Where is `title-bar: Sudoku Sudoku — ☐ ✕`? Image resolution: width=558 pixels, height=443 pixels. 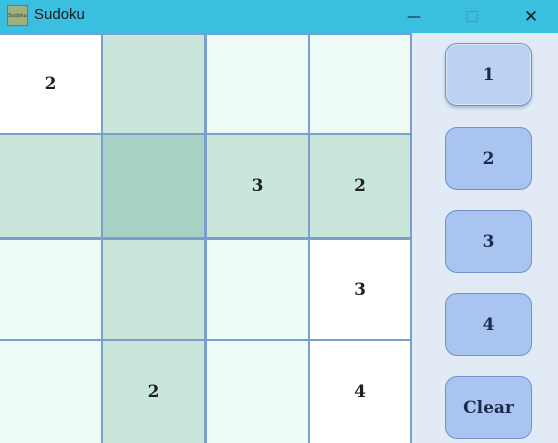 title-bar: Sudoku Sudoku — ☐ ✕ is located at coordinates (279, 16).